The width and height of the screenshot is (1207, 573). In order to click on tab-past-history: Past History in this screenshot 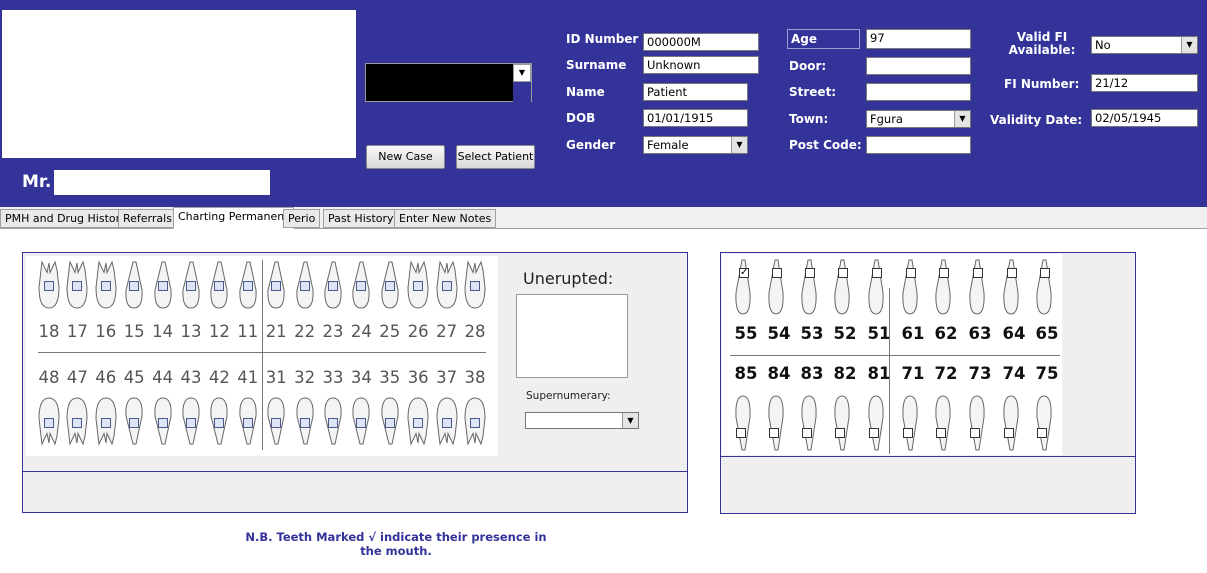, I will do `click(361, 218)`.